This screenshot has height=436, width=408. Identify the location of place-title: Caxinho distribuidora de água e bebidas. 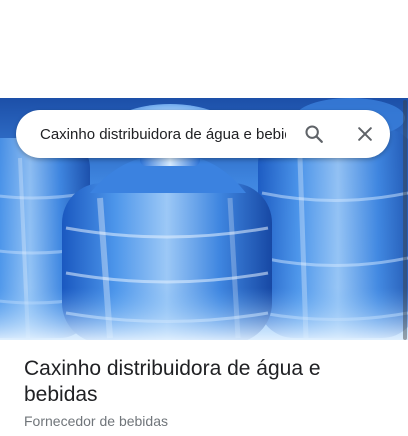
(172, 381).